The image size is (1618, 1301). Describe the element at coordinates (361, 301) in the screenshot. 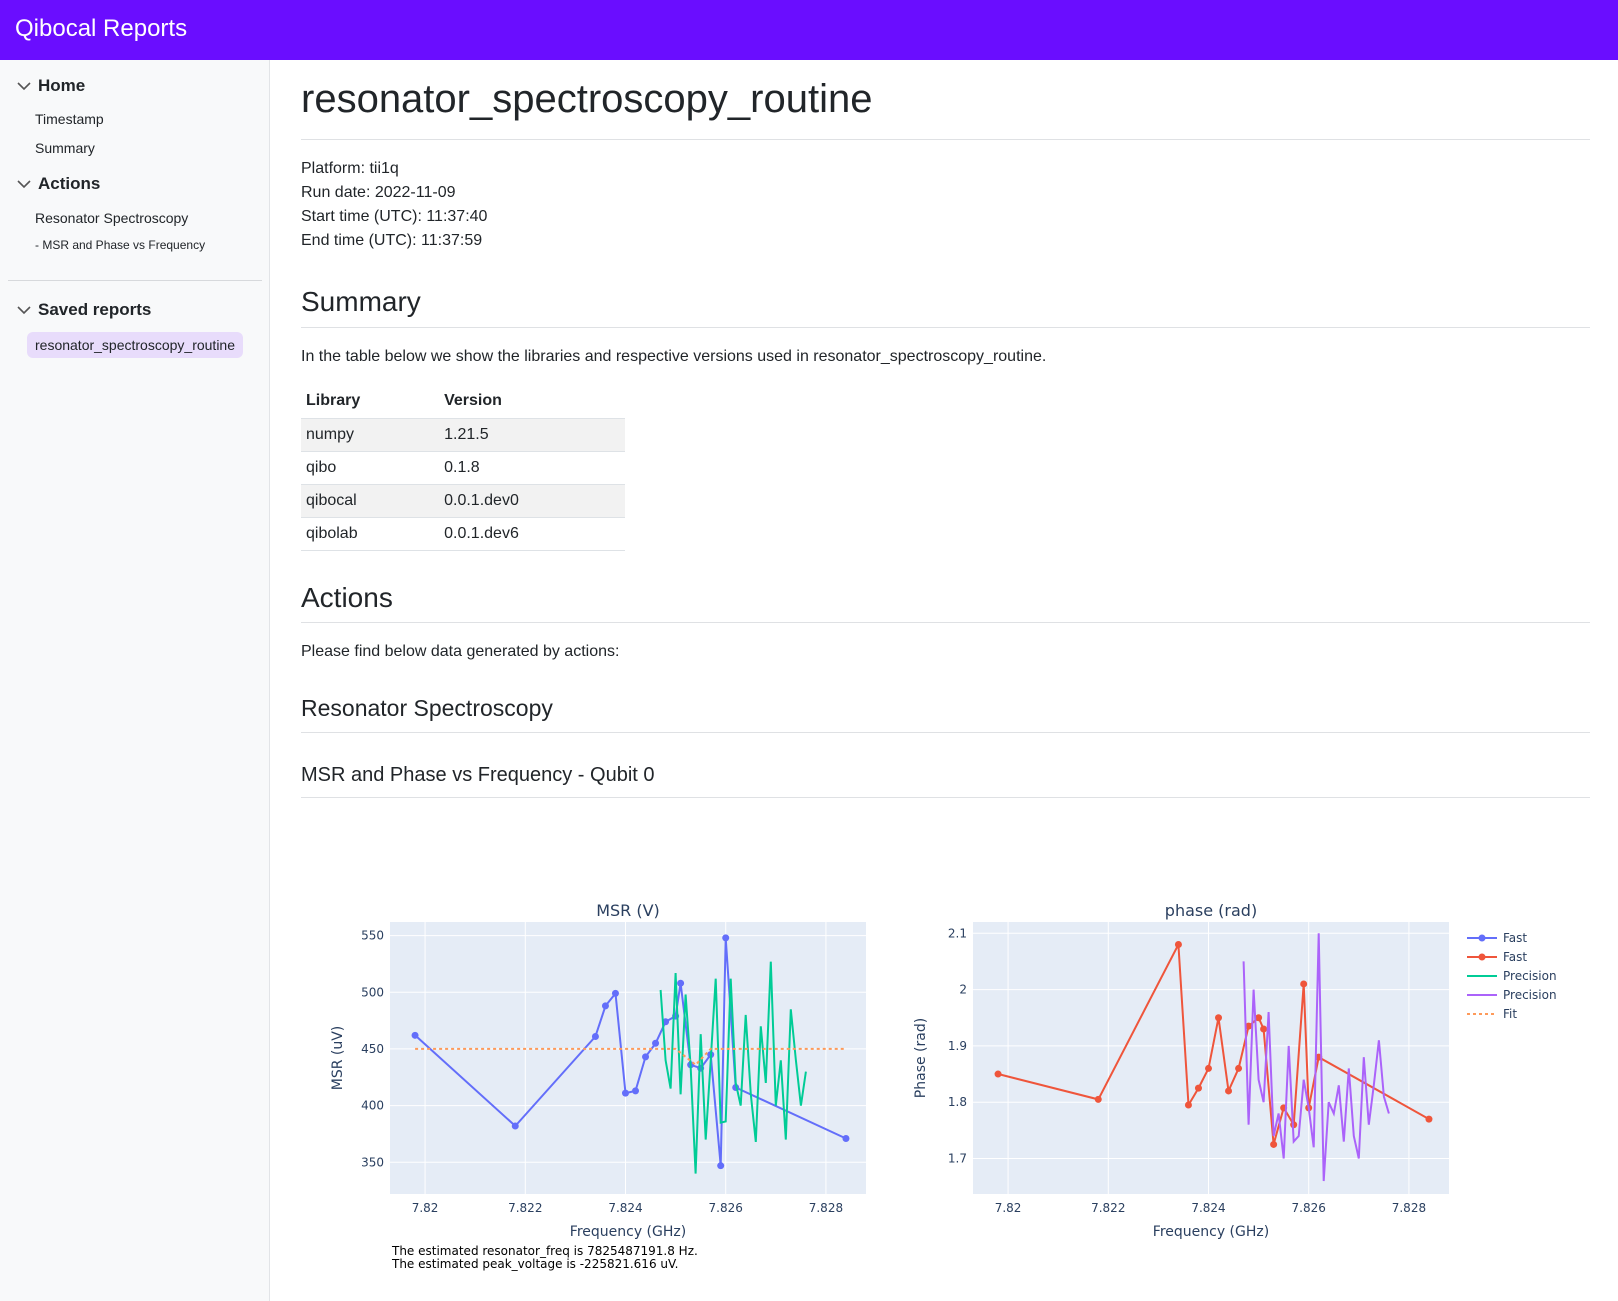

I see `summary-heading: Summary` at that location.